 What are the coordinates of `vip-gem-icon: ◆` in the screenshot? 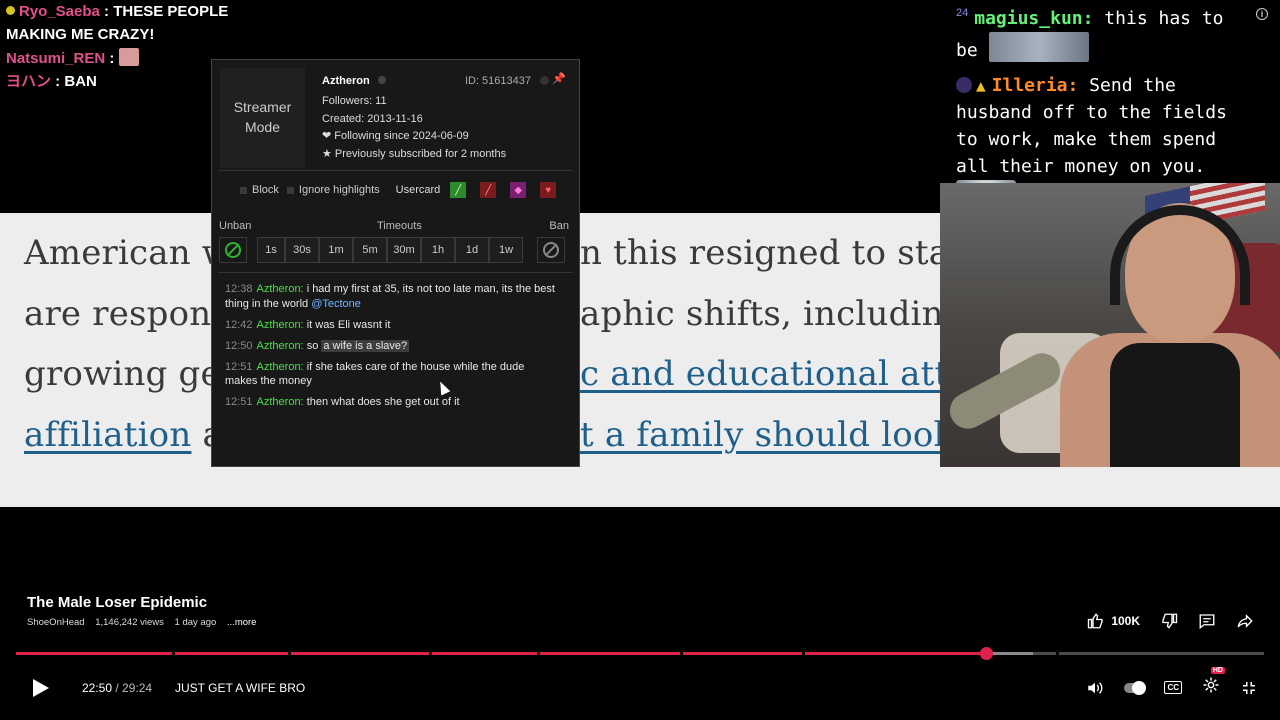 It's located at (518, 190).